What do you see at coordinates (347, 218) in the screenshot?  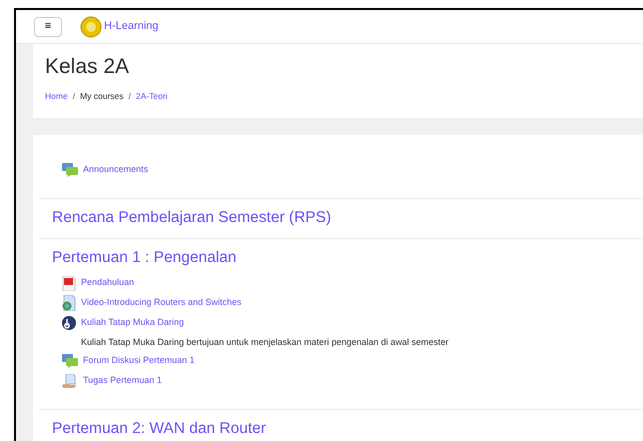 I see `section-title: Rencana Pembelajaran Semester (RPS)` at bounding box center [347, 218].